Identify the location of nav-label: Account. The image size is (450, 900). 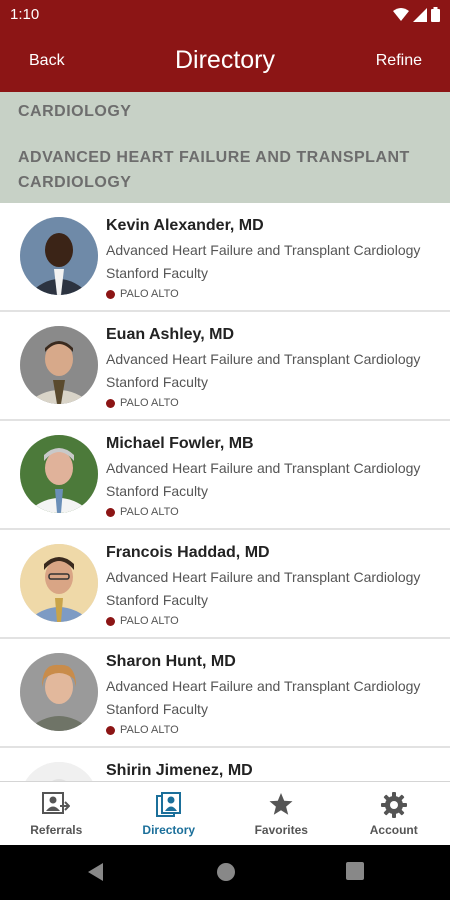
(393, 830).